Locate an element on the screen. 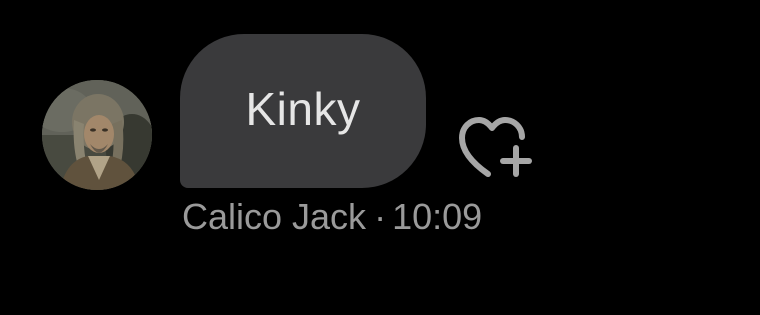 This screenshot has height=315, width=760. heart-plus-icon is located at coordinates (495, 147).